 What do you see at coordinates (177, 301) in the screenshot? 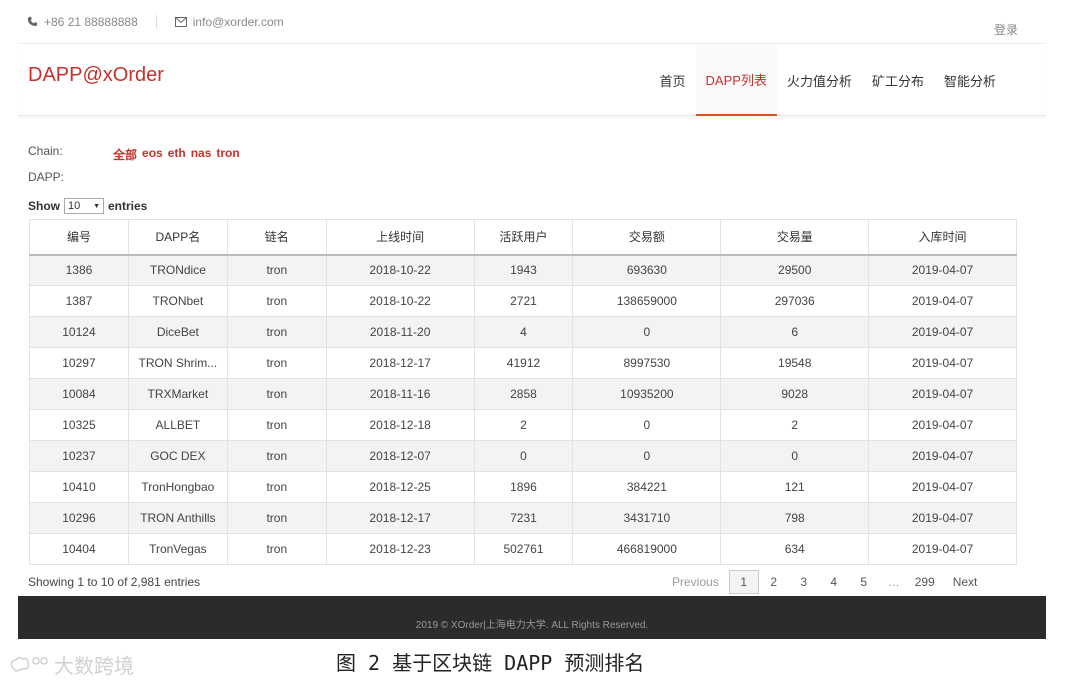
I see `cell-dapp-name: TRONbet` at bounding box center [177, 301].